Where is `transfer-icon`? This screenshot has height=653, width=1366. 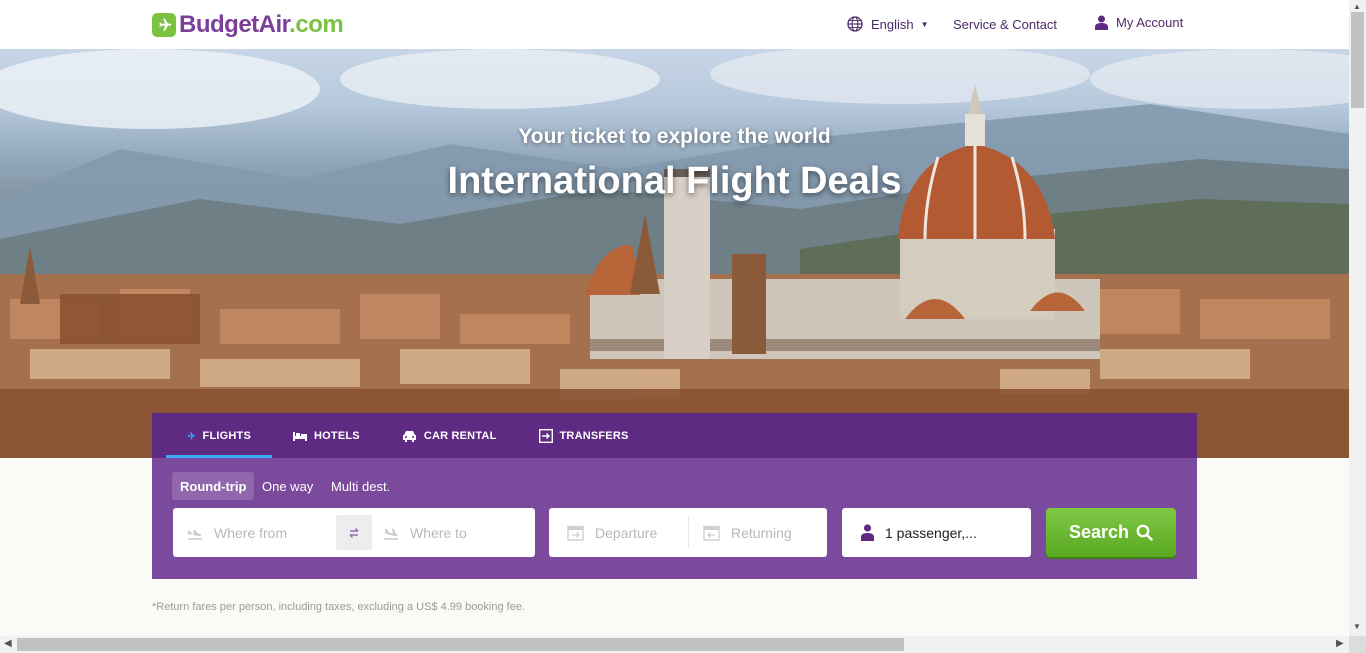
transfer-icon is located at coordinates (545, 435).